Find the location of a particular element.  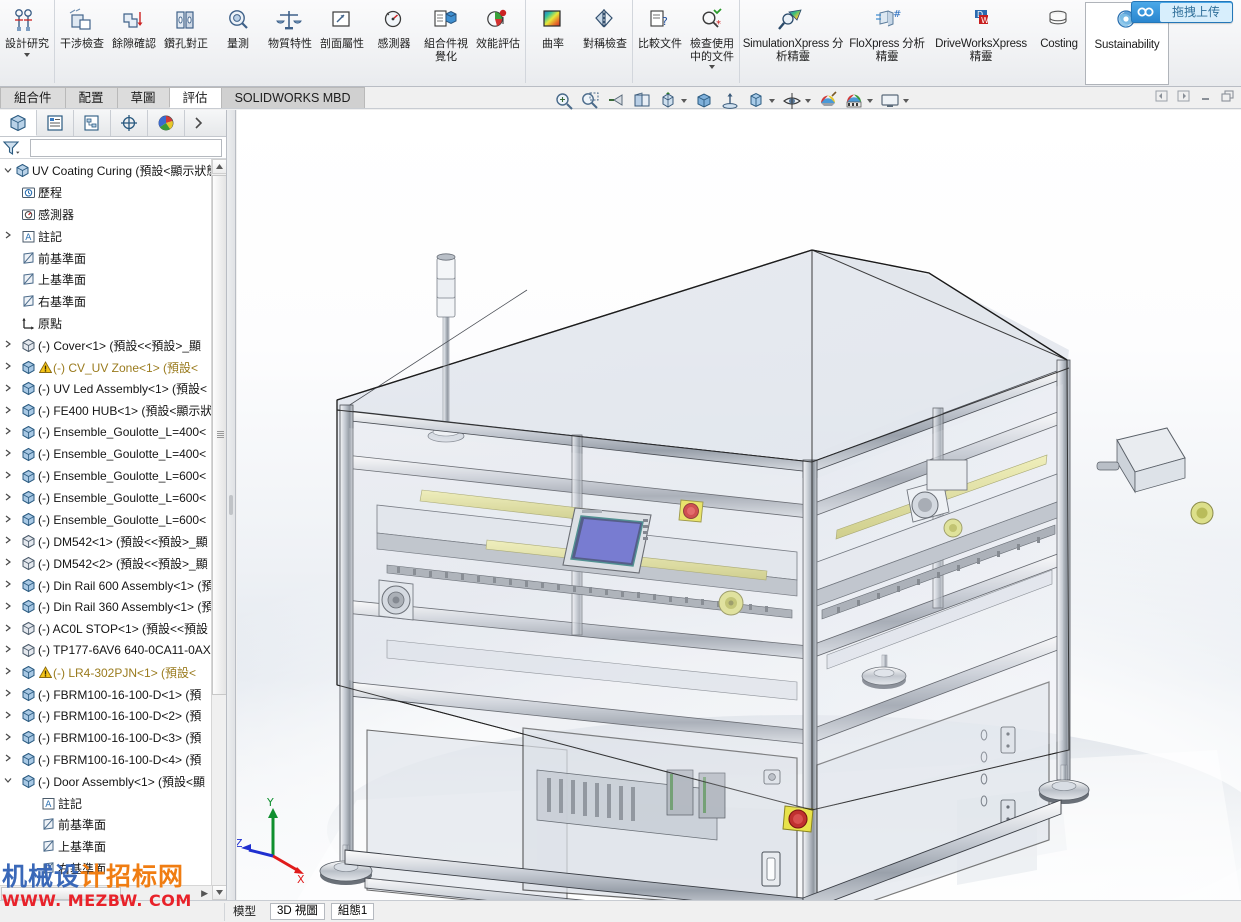

ribbon-button-clearance-verify: 餘隙確認 is located at coordinates (134, 26).